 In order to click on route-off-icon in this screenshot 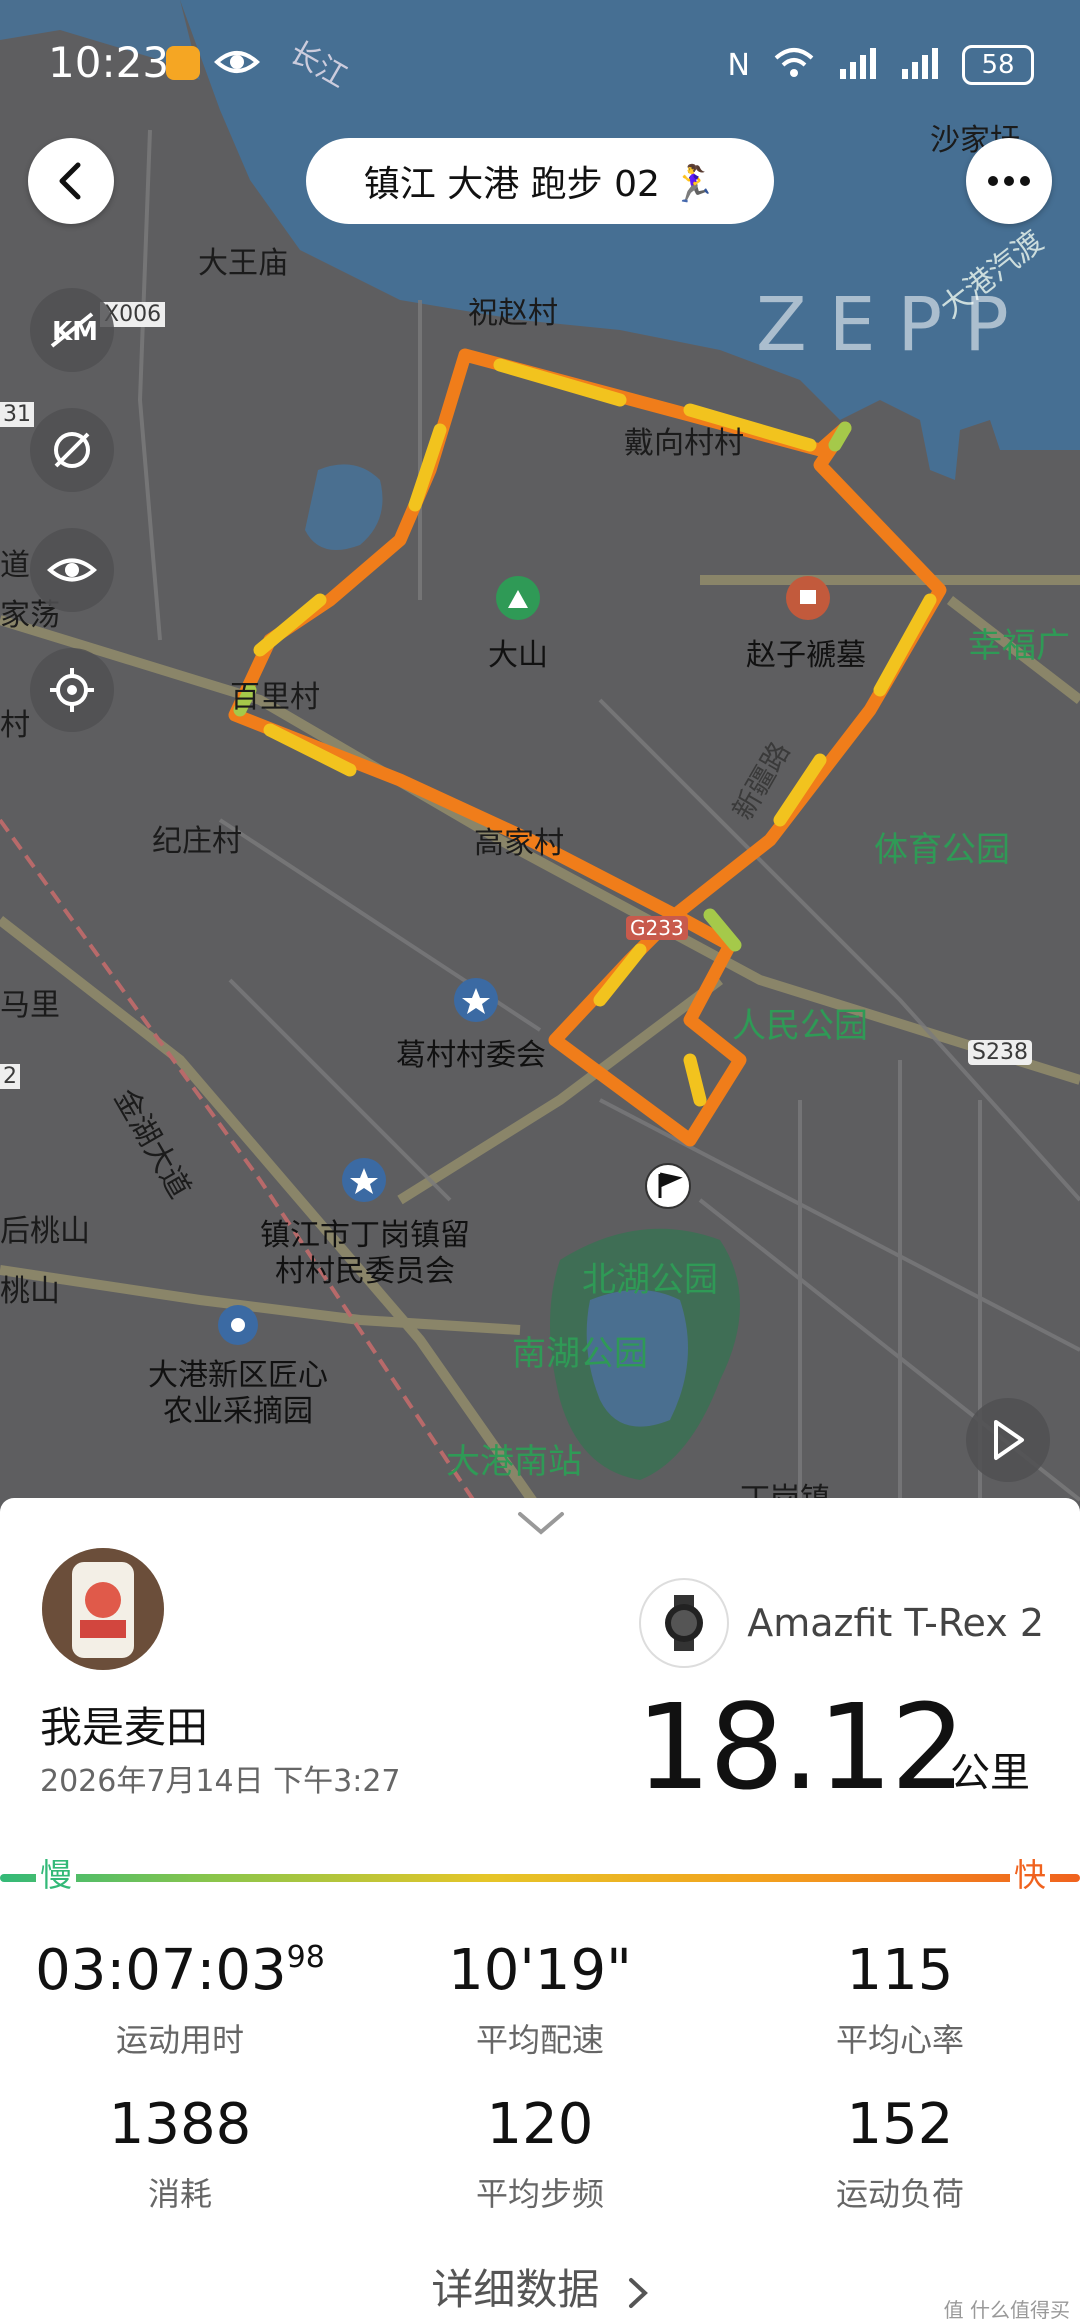, I will do `click(72, 450)`.